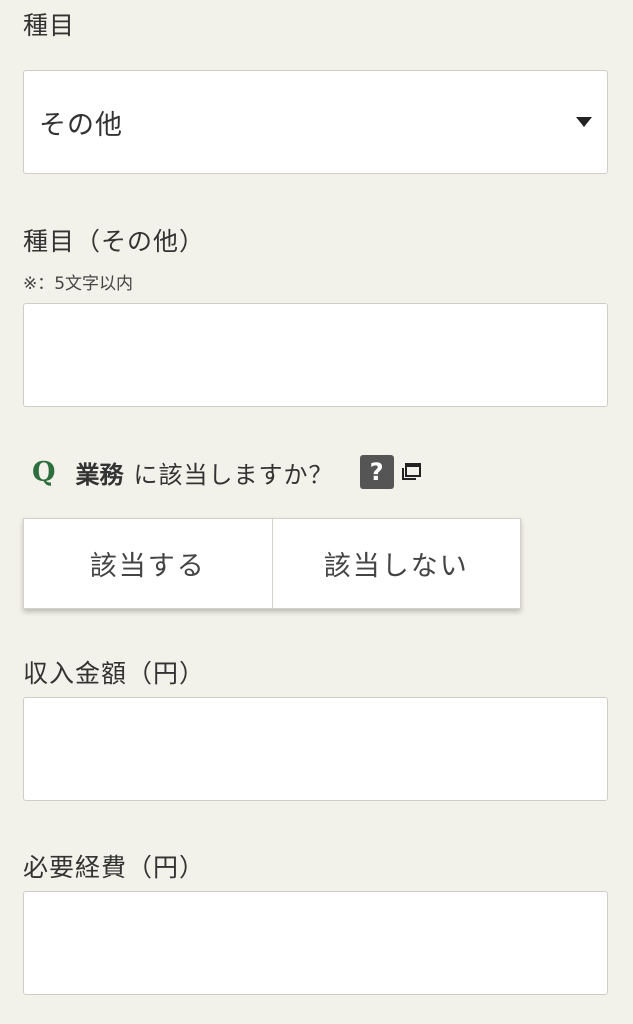 This screenshot has height=1024, width=633. I want to click on open-window-icon, so click(411, 472).